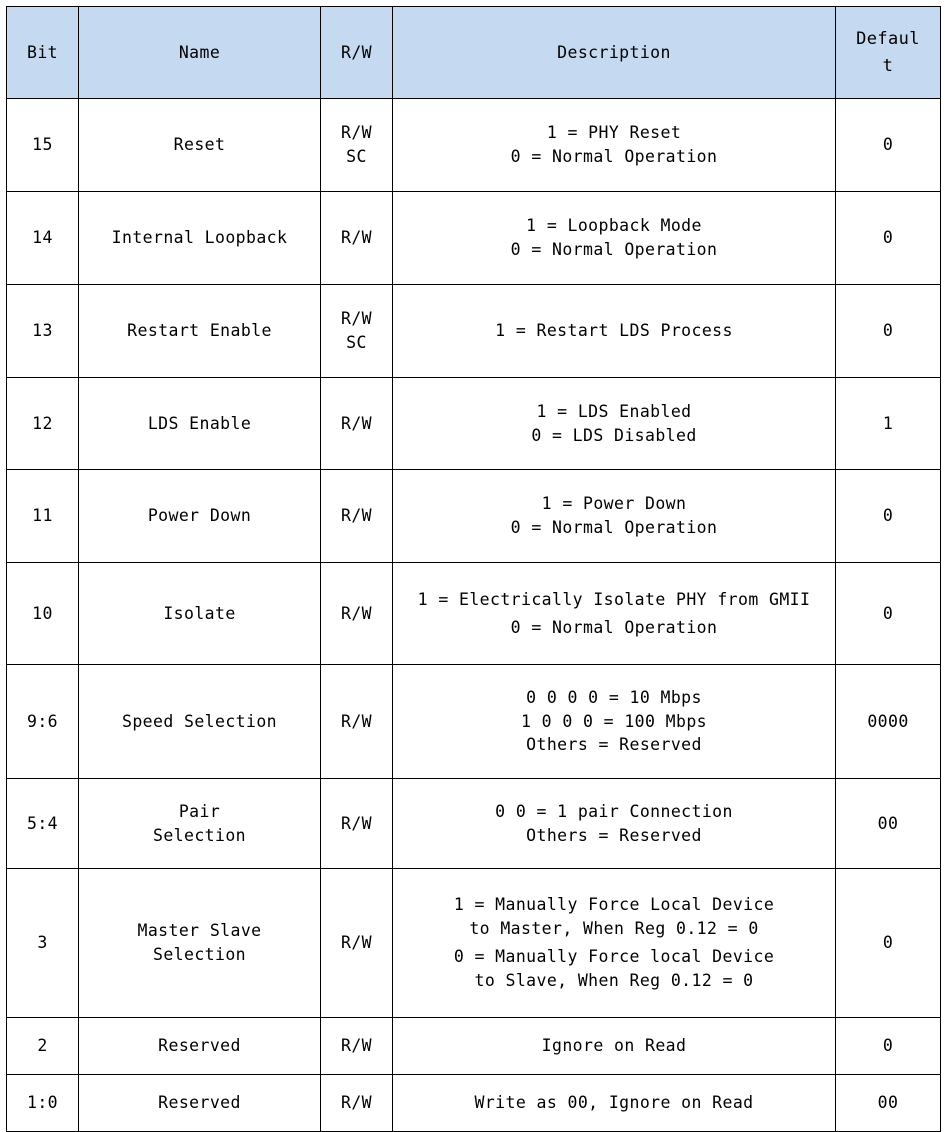  Describe the element at coordinates (614, 1046) in the screenshot. I see `cell-description: Ignore on Read` at that location.